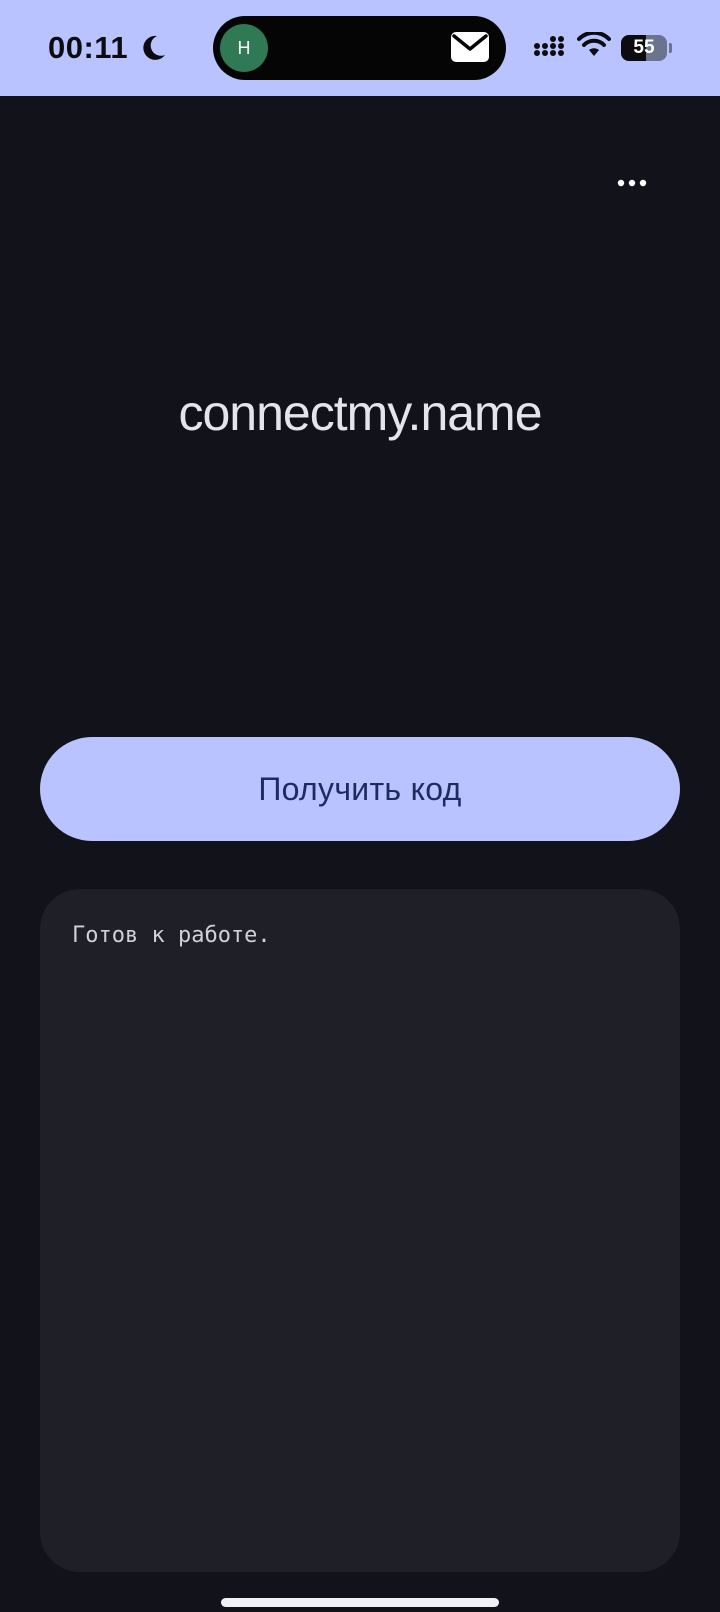 The width and height of the screenshot is (720, 1612). Describe the element at coordinates (171, 935) in the screenshot. I see `log-text: Готов к работе.` at that location.